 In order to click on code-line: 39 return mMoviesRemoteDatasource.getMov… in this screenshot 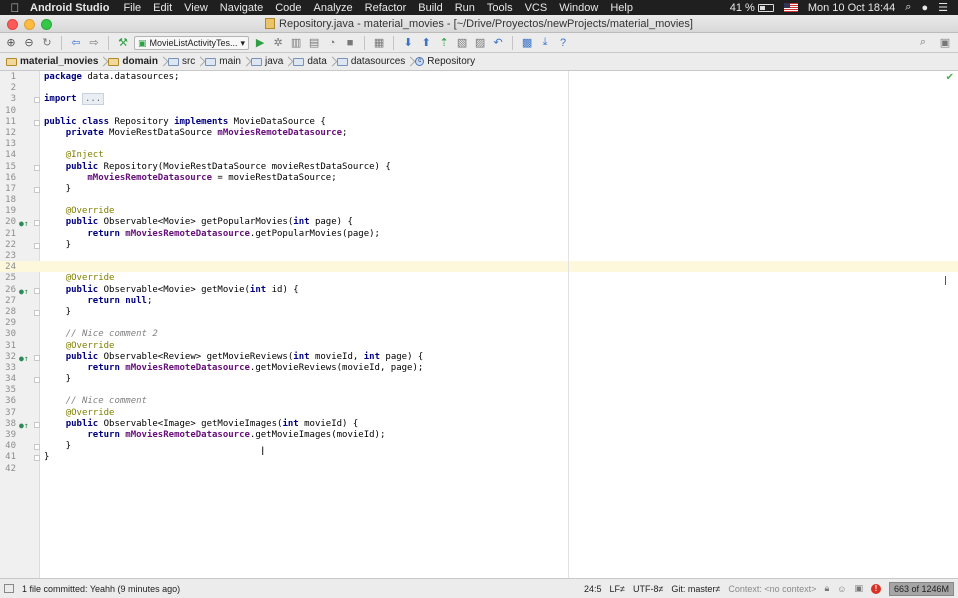, I will do `click(479, 435)`.